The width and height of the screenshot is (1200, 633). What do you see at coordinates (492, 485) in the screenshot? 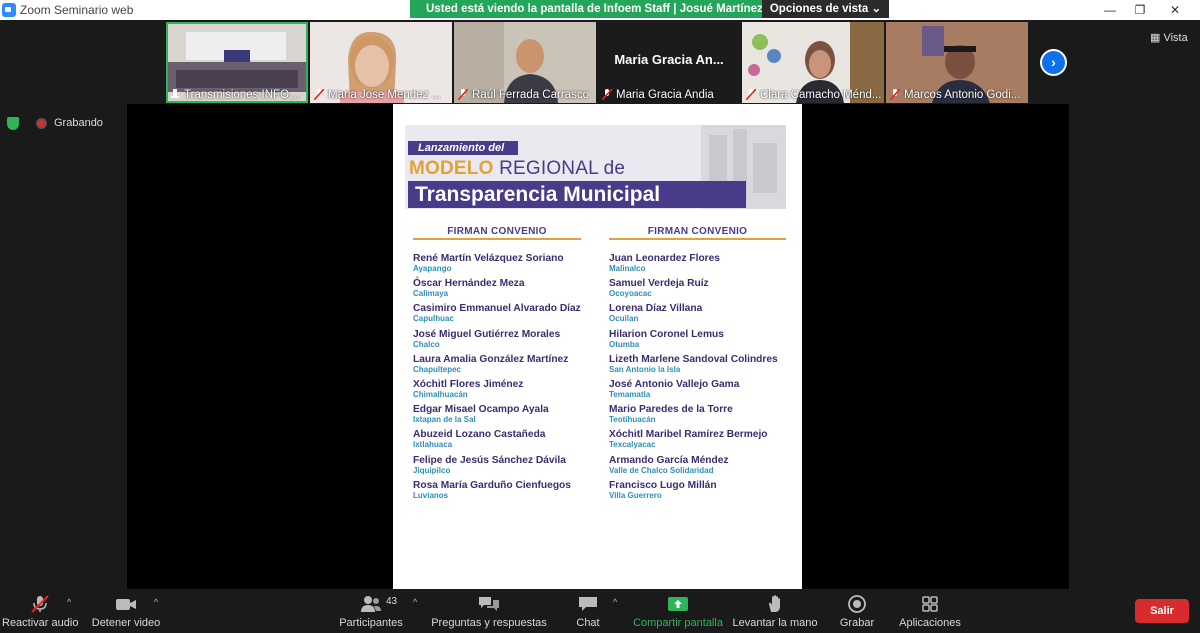
I see `signer-name: Rosa María Garduño Cienfuegos` at bounding box center [492, 485].